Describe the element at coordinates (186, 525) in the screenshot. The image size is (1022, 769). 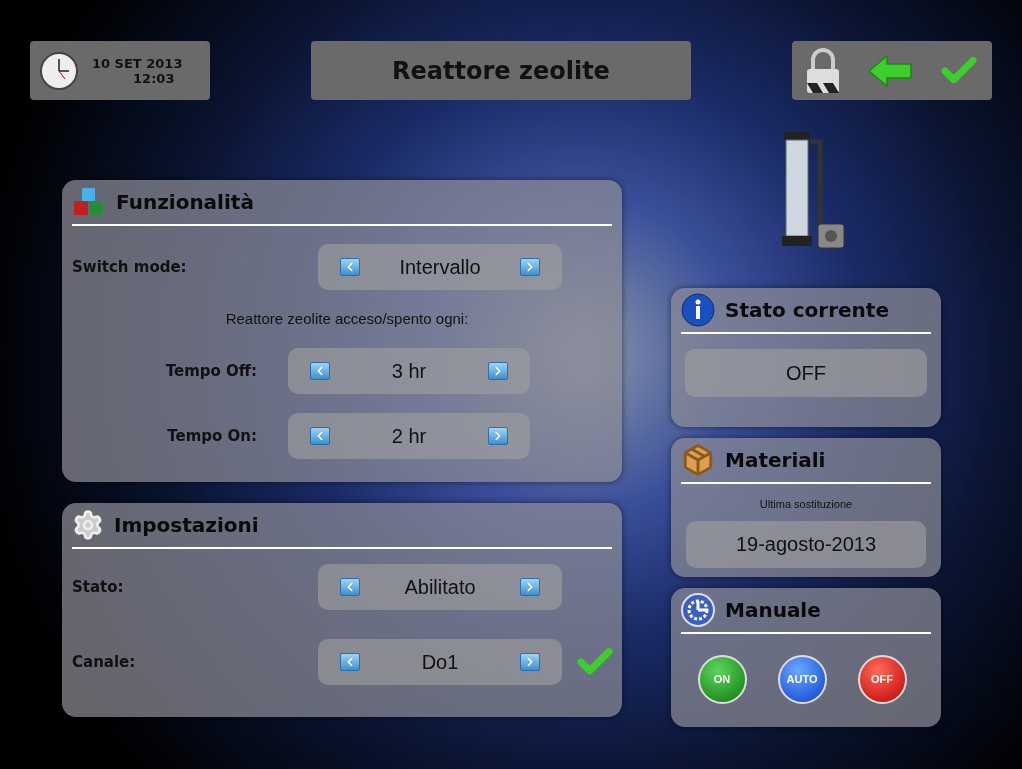
I see `panel-title: Impostazioni` at that location.